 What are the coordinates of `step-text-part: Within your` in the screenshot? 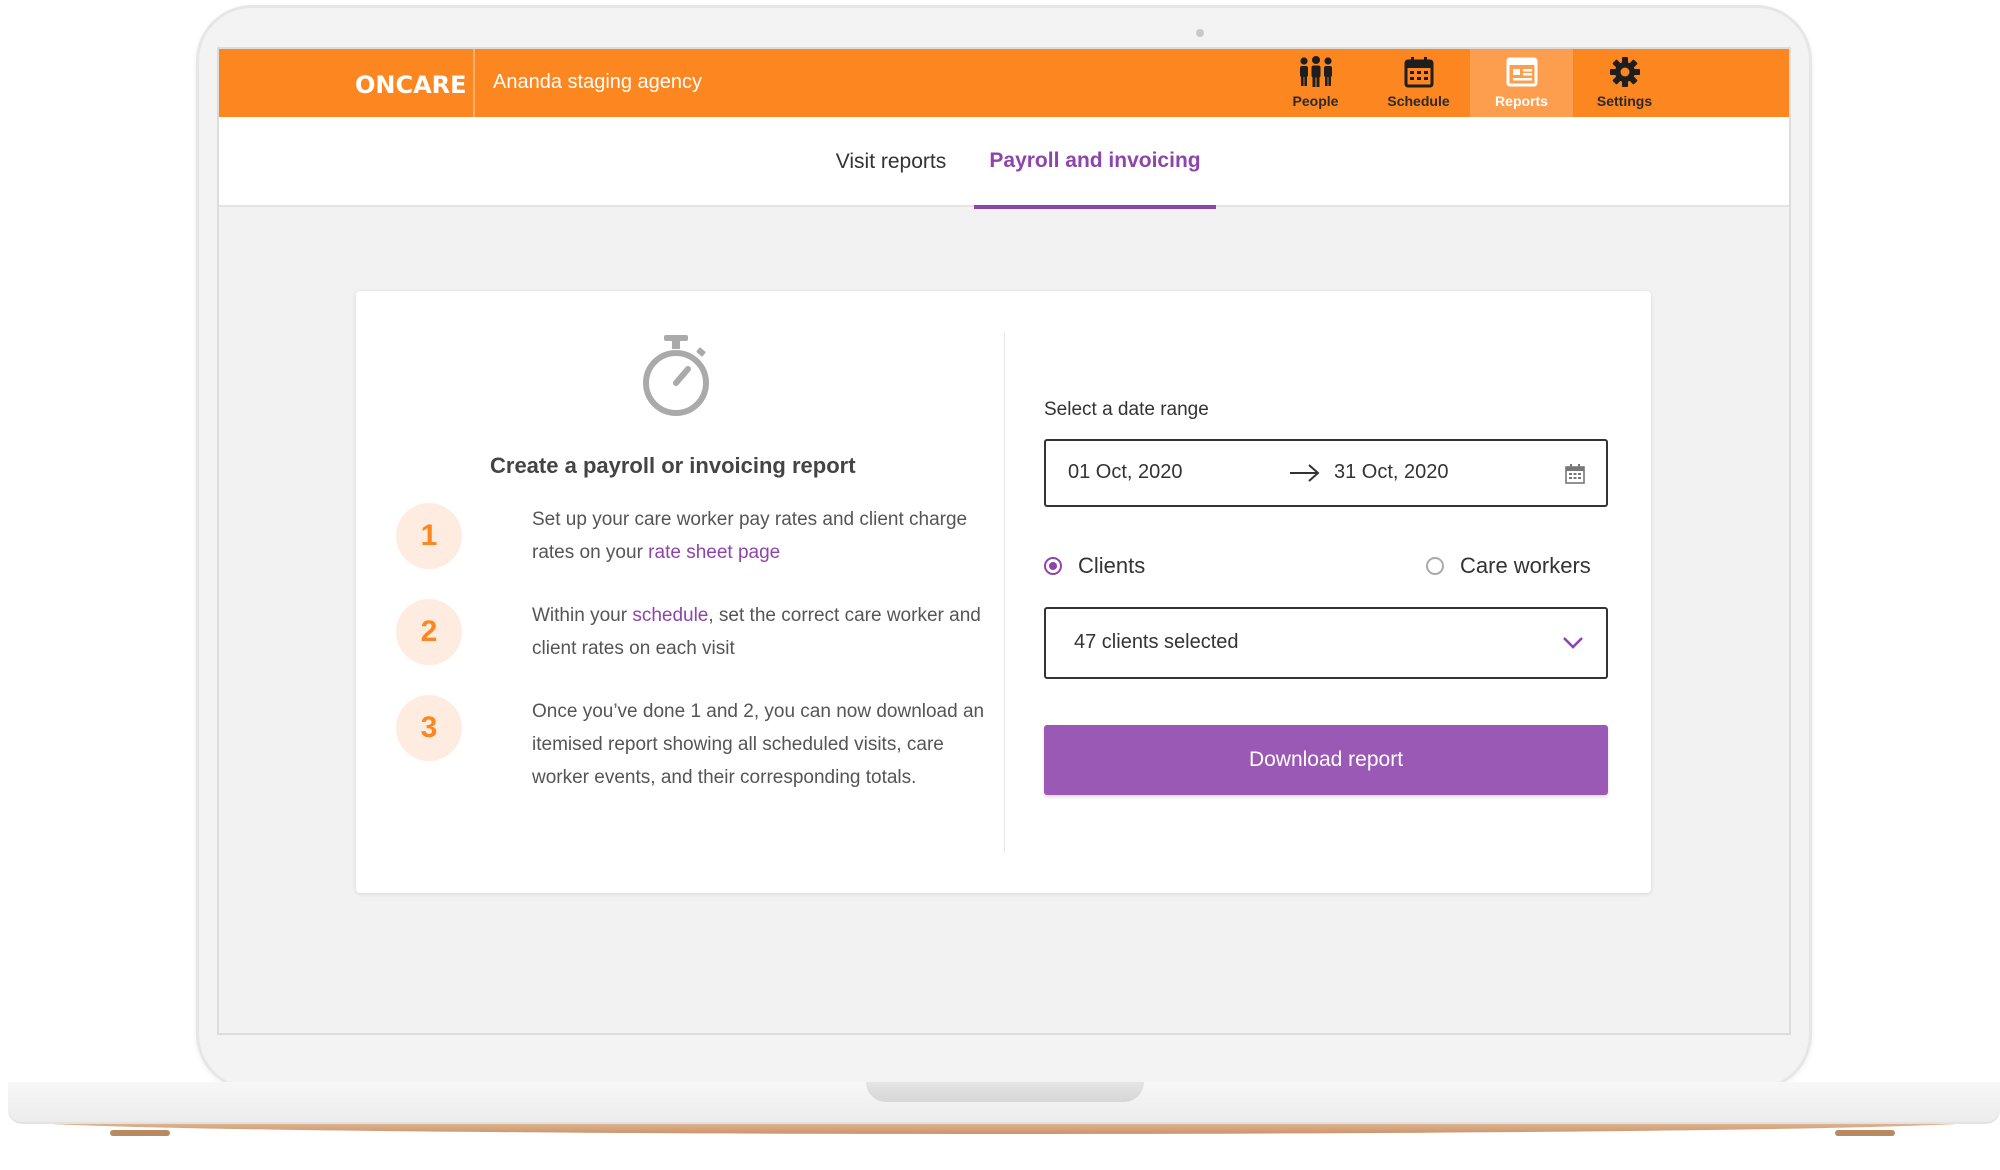 It's located at (582, 615).